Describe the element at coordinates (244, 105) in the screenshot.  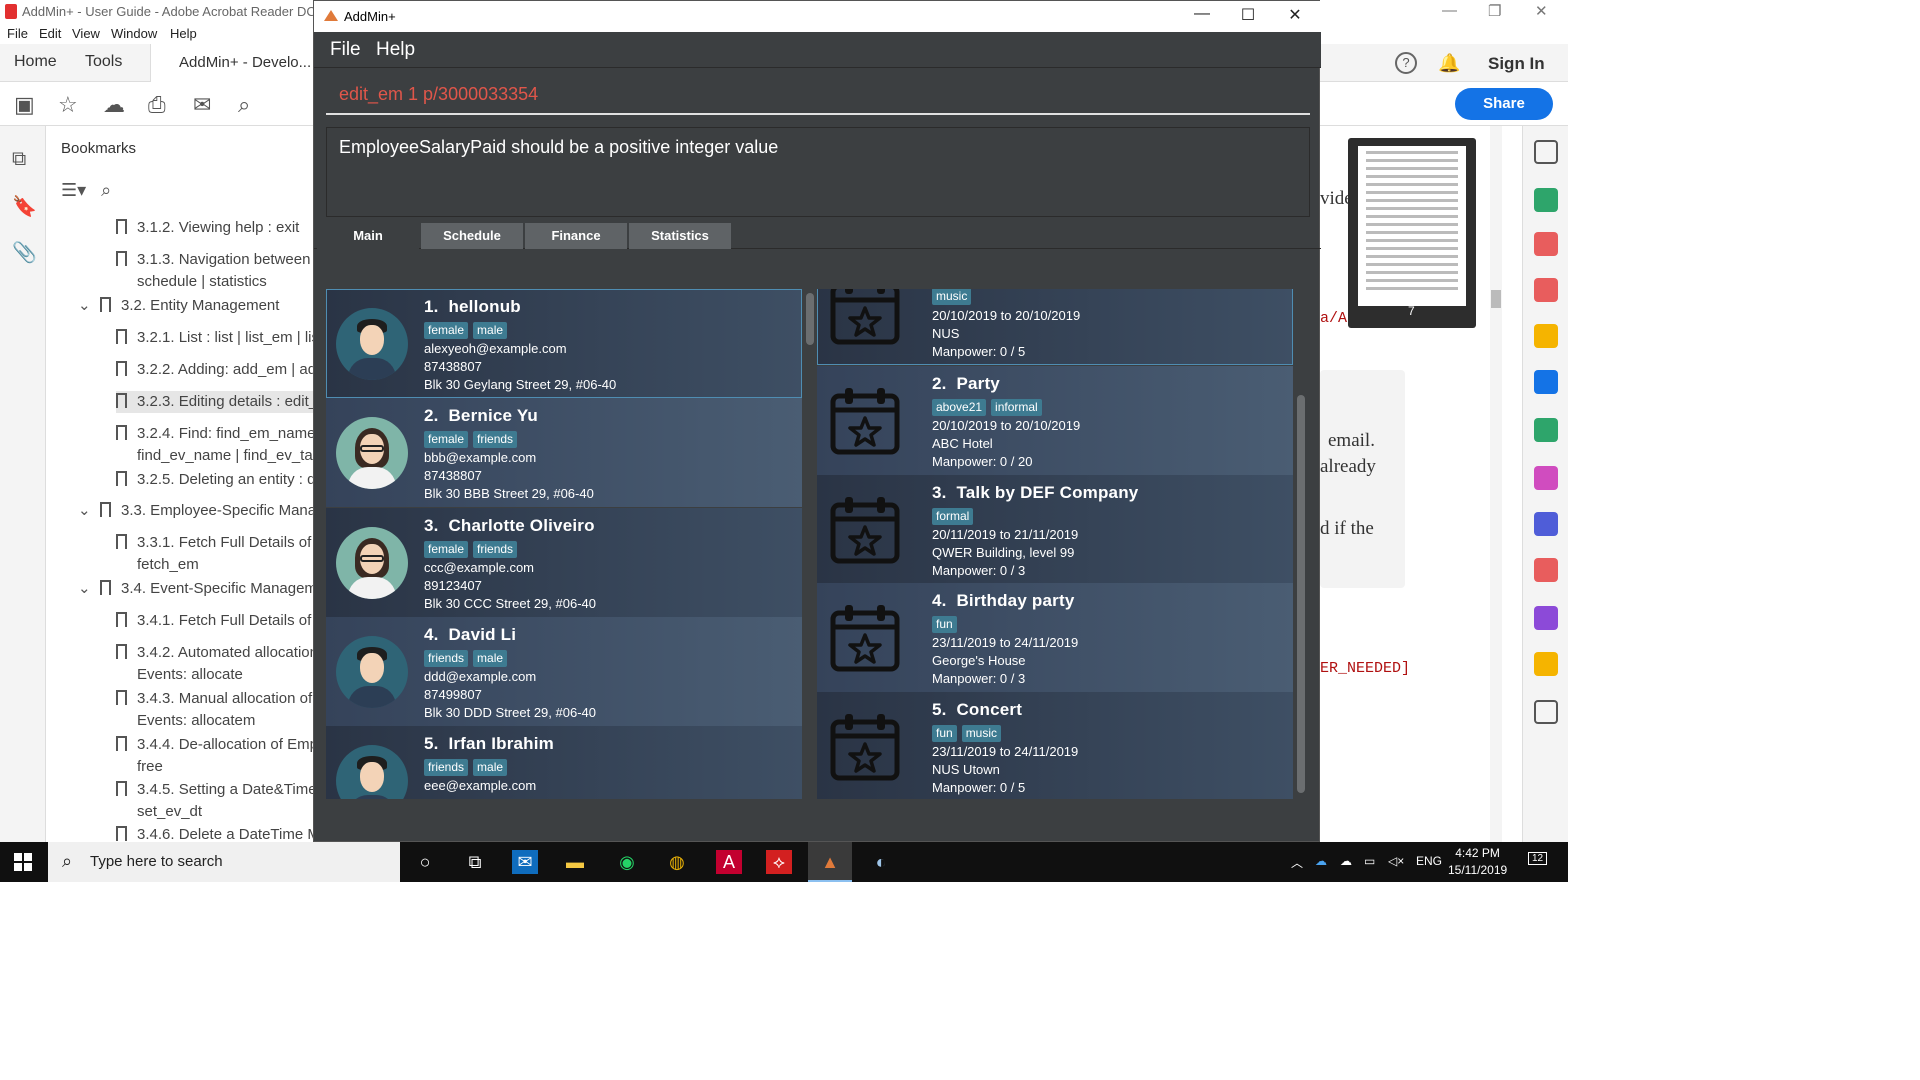
I see `zoom-icon: ⌕` at that location.